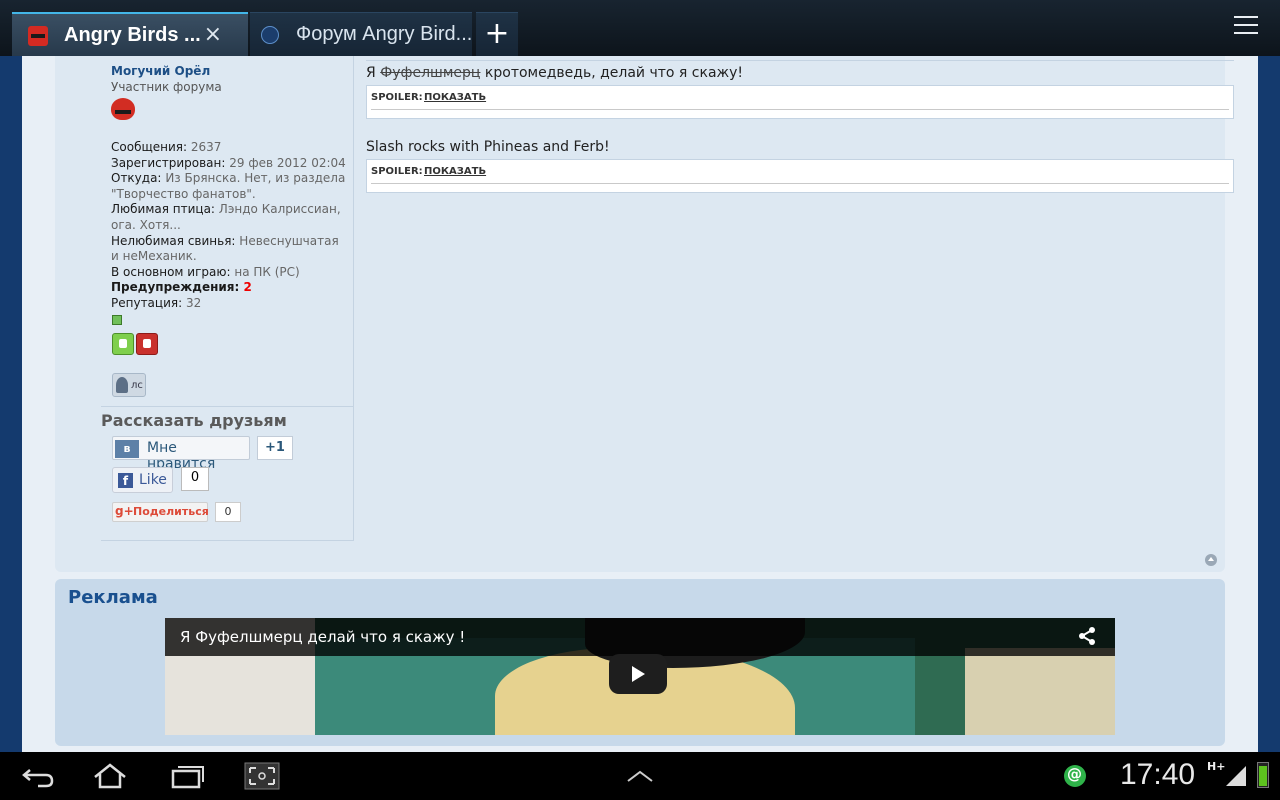 Image resolution: width=1280 pixels, height=800 pixels. Describe the element at coordinates (117, 320) in the screenshot. I see `online-status-icon` at that location.